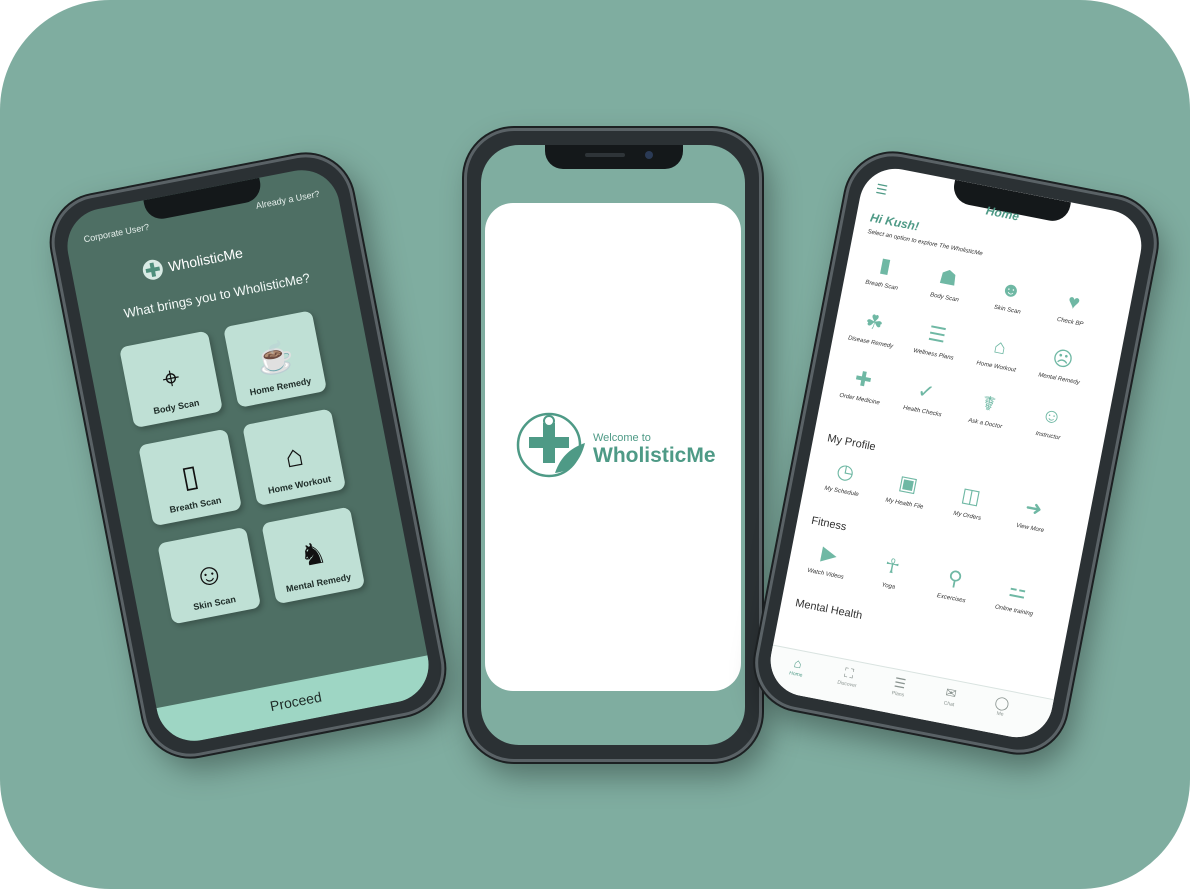 The width and height of the screenshot is (1190, 889). I want to click on tile-label: Skin Scan, so click(214, 603).